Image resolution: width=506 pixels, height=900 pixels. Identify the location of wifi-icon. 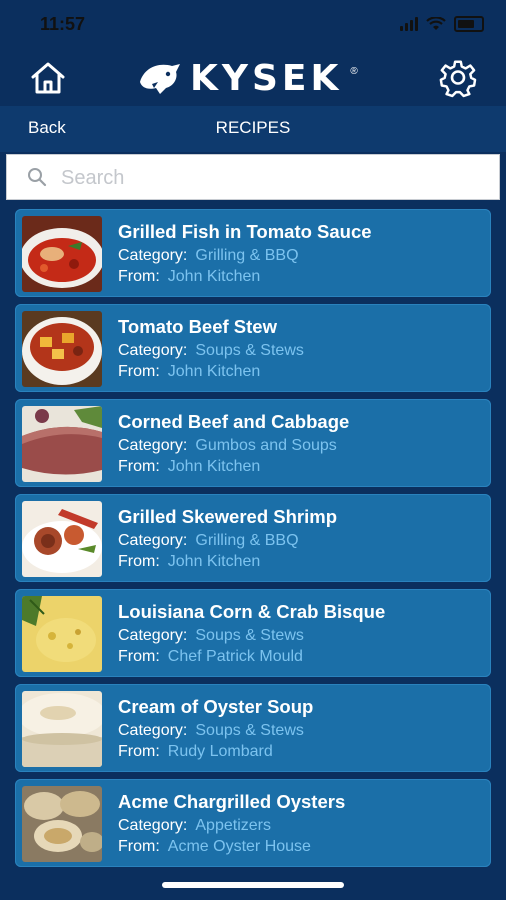
(436, 23).